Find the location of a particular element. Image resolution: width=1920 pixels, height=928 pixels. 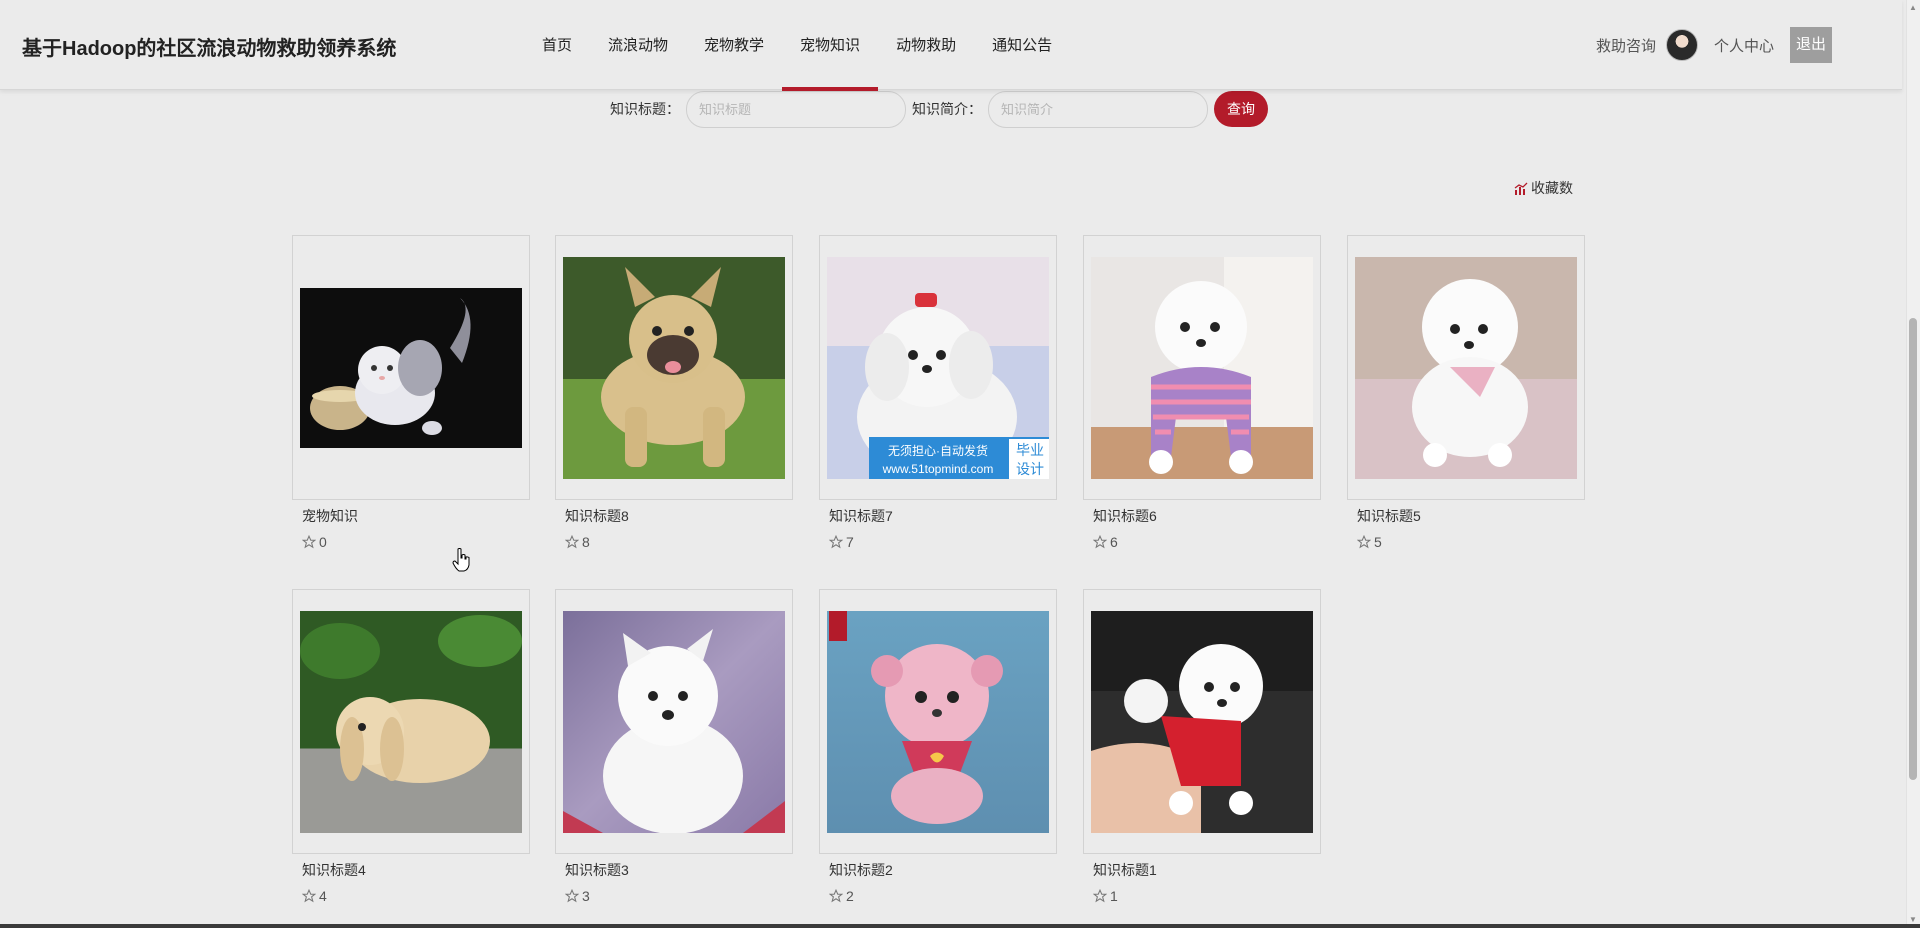

title-search-input is located at coordinates (796, 109).